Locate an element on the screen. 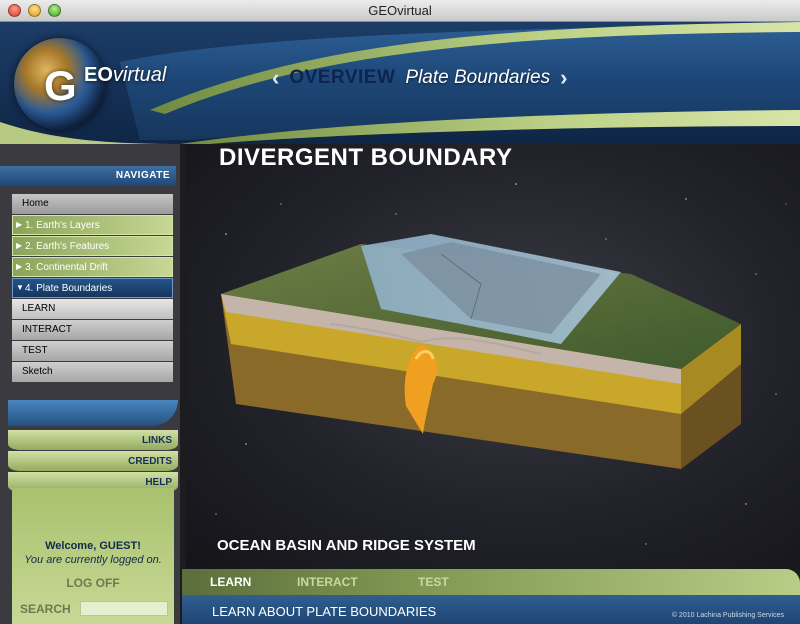  welcome-text: Welcome, GUEST! is located at coordinates (93, 546).